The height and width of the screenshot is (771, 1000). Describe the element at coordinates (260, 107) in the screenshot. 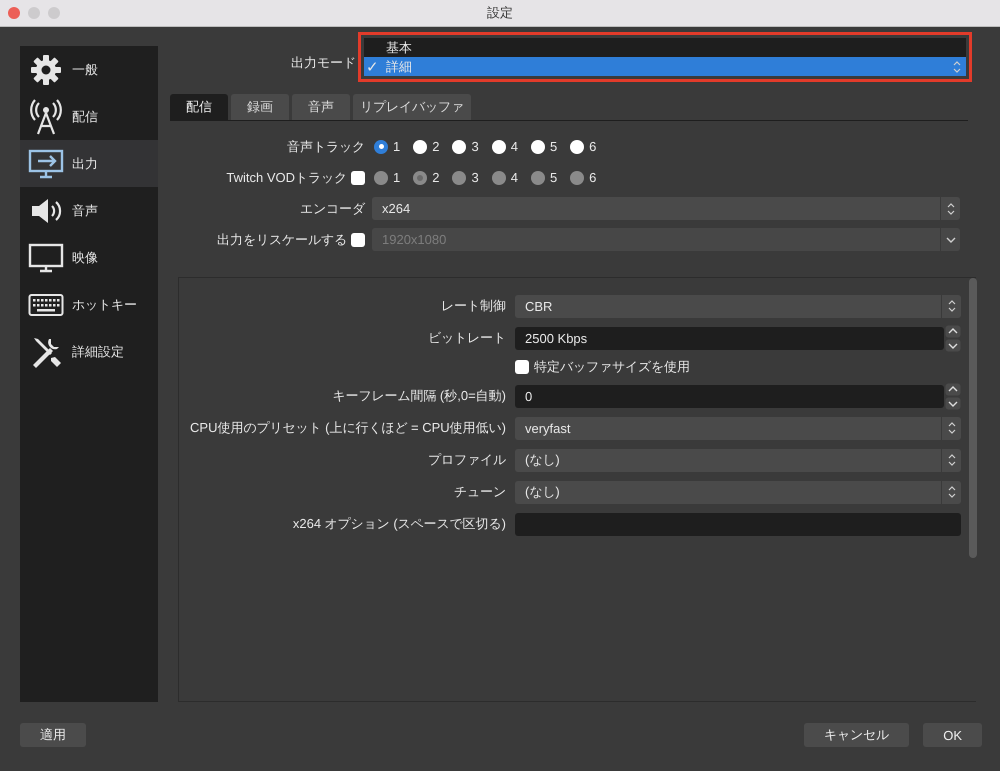

I see `tab: 録画` at that location.